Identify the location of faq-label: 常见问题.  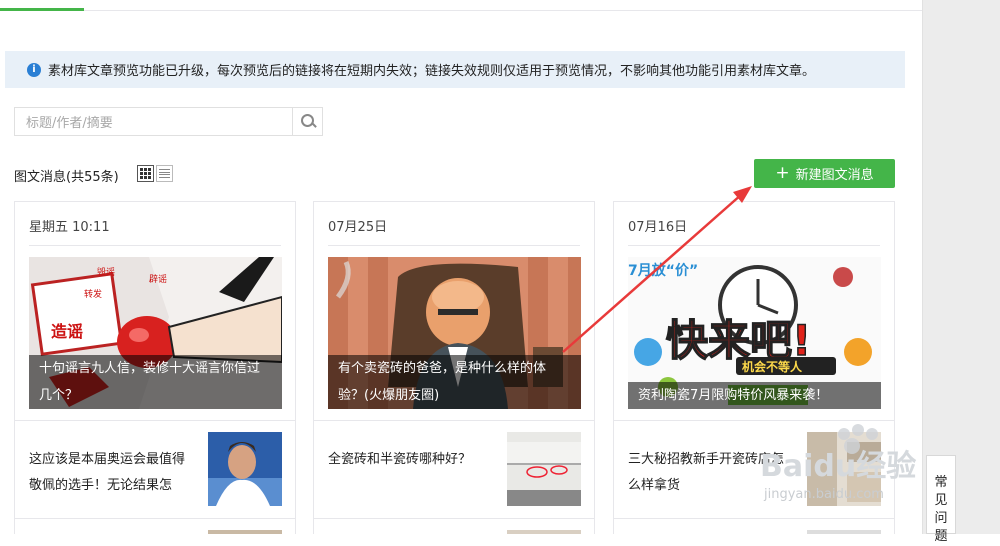
(941, 509).